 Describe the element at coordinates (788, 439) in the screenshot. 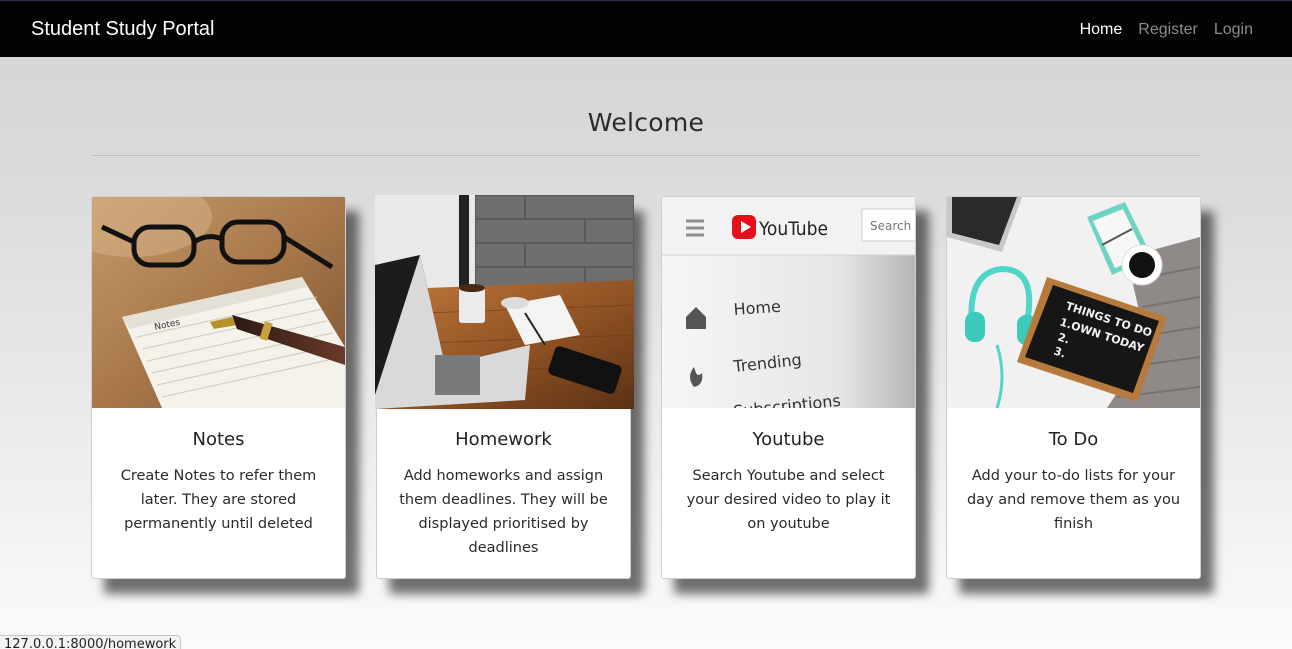

I see `card-title: Youtube` at that location.